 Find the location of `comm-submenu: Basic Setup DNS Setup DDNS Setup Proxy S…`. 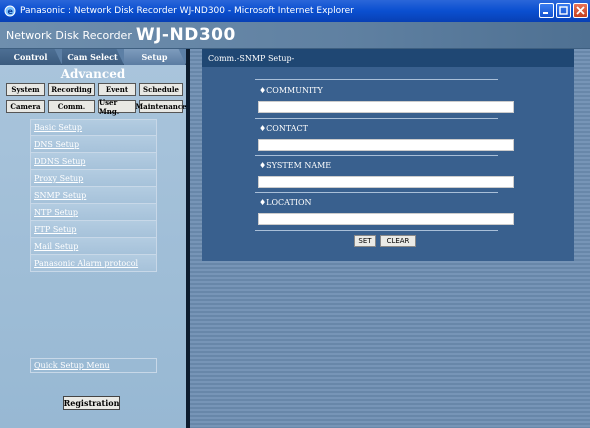

comm-submenu: Basic Setup DNS Setup DDNS Setup Proxy S… is located at coordinates (93, 195).